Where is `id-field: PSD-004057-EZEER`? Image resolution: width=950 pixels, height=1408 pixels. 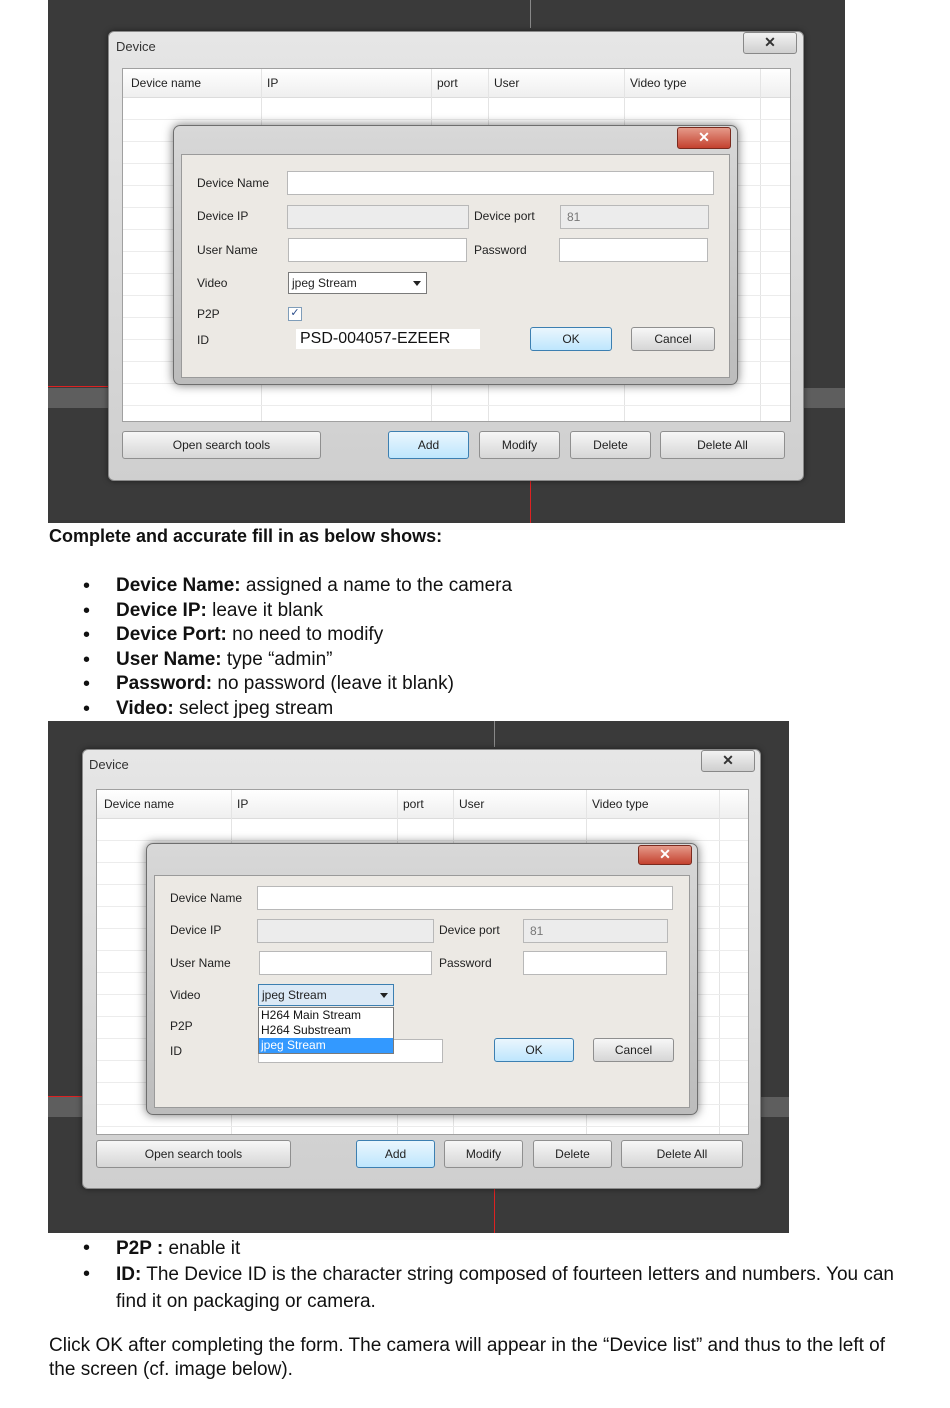
id-field: PSD-004057-EZEER is located at coordinates (388, 339).